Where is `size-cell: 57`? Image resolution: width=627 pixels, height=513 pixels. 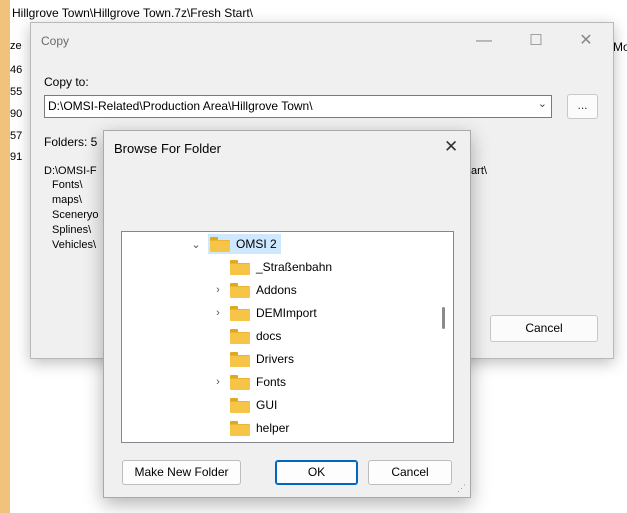 size-cell: 57 is located at coordinates (16, 136).